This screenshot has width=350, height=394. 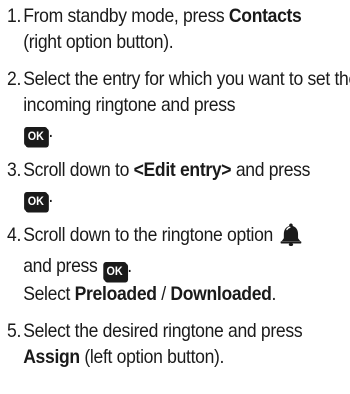 What do you see at coordinates (49, 294) in the screenshot?
I see `step-text: Select` at bounding box center [49, 294].